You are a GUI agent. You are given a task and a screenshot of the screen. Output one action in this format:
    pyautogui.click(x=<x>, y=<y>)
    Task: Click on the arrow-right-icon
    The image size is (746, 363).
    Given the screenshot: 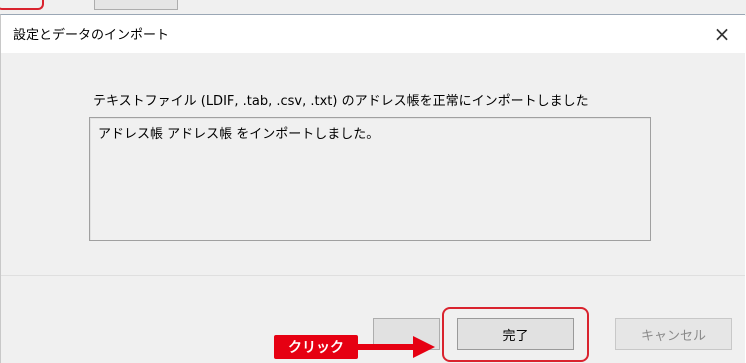 What is the action you would take?
    pyautogui.click(x=396, y=347)
    